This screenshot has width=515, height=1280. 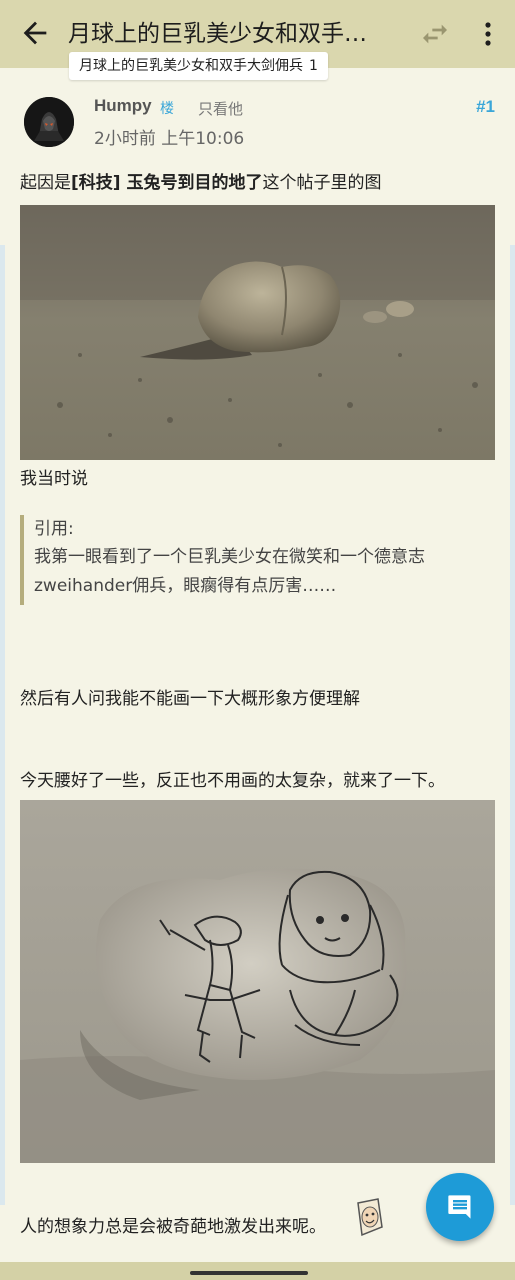 What do you see at coordinates (167, 109) in the screenshot?
I see `op-badge: 楼` at bounding box center [167, 109].